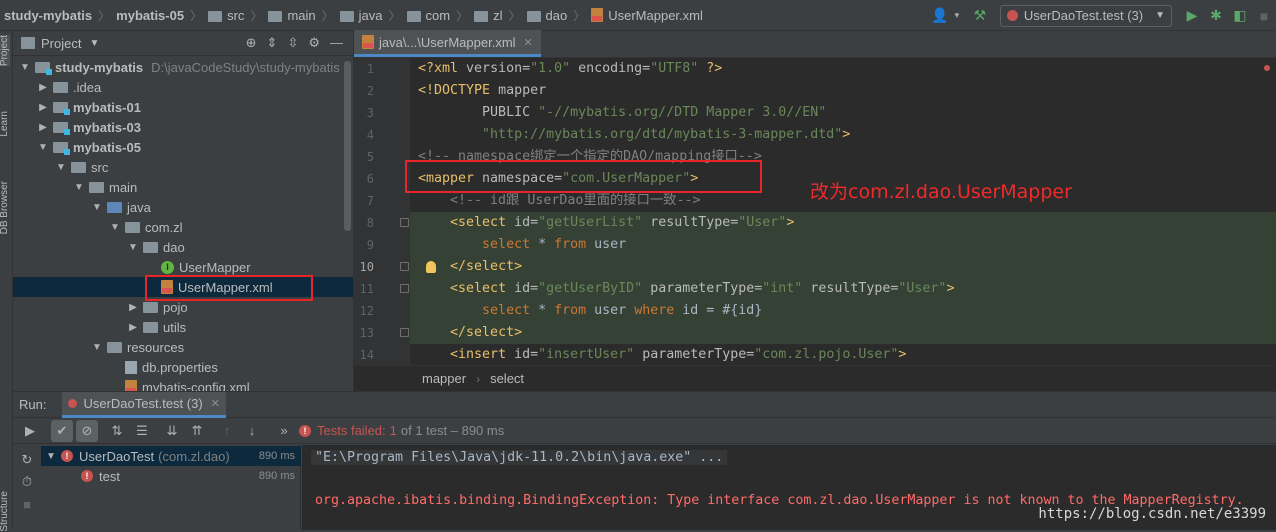 This screenshot has width=1276, height=532. Describe the element at coordinates (5, 124) in the screenshot. I see `tab-learn: Learn` at that location.